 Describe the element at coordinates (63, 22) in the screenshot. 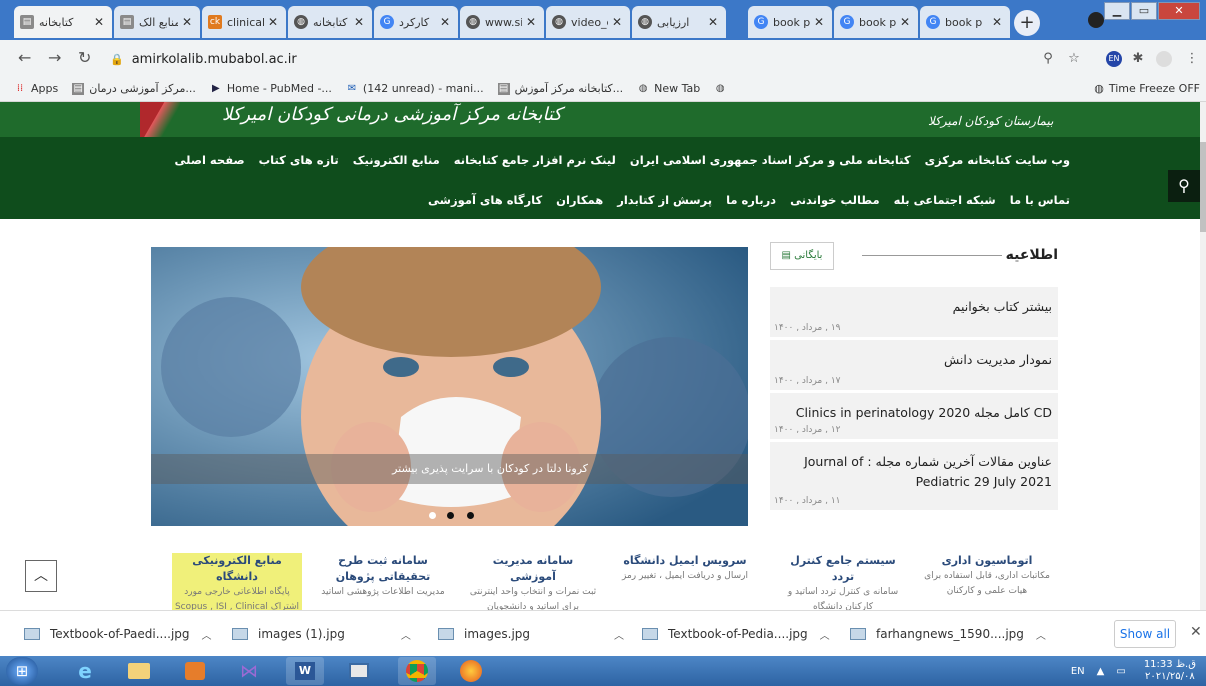

I see `tab-1: ▤ کتابخانه ✕` at that location.